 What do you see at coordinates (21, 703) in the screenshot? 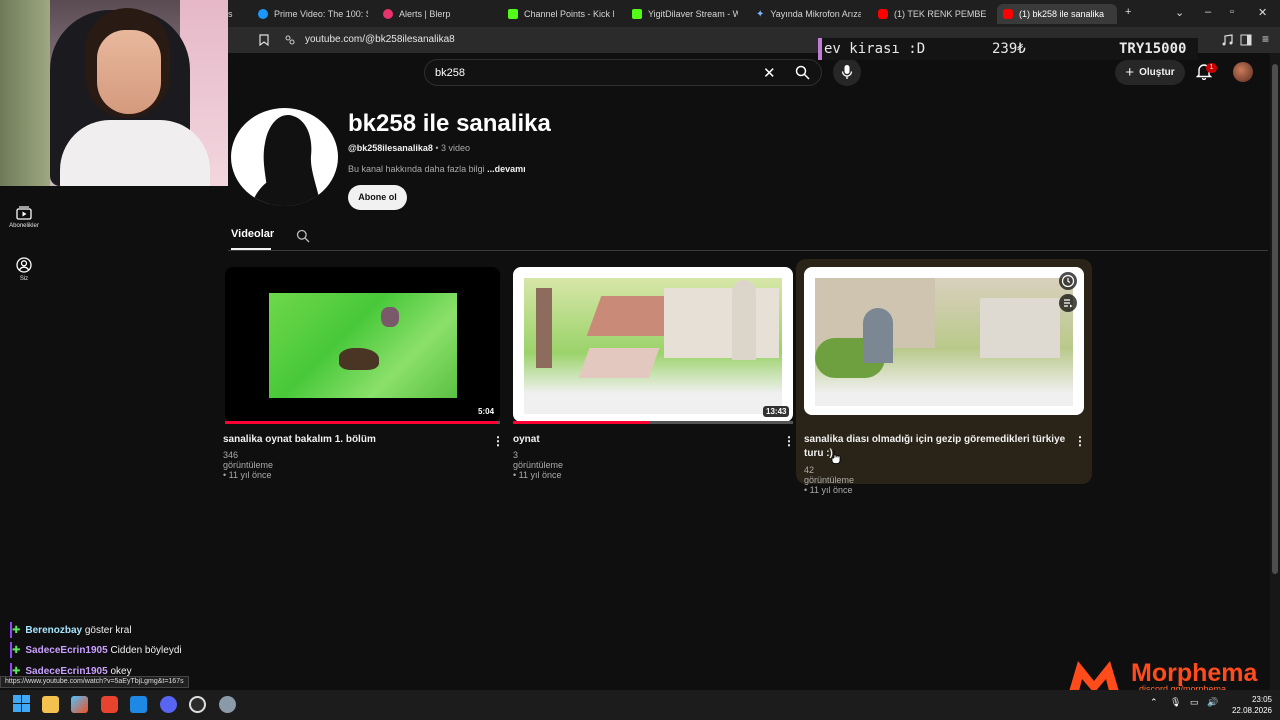
I see `windows-start-icon` at bounding box center [21, 703].